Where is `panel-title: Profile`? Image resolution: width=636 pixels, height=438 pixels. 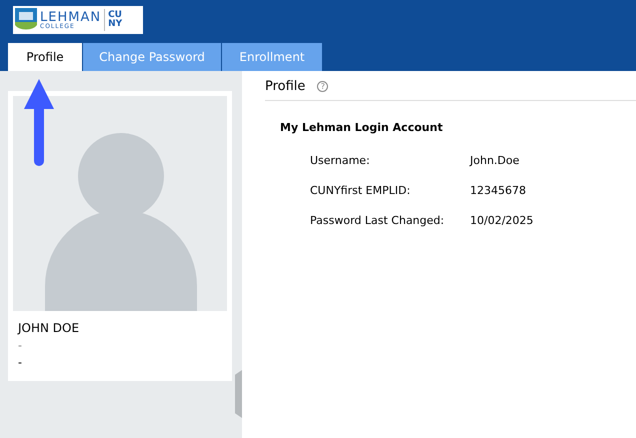 panel-title: Profile is located at coordinates (285, 86).